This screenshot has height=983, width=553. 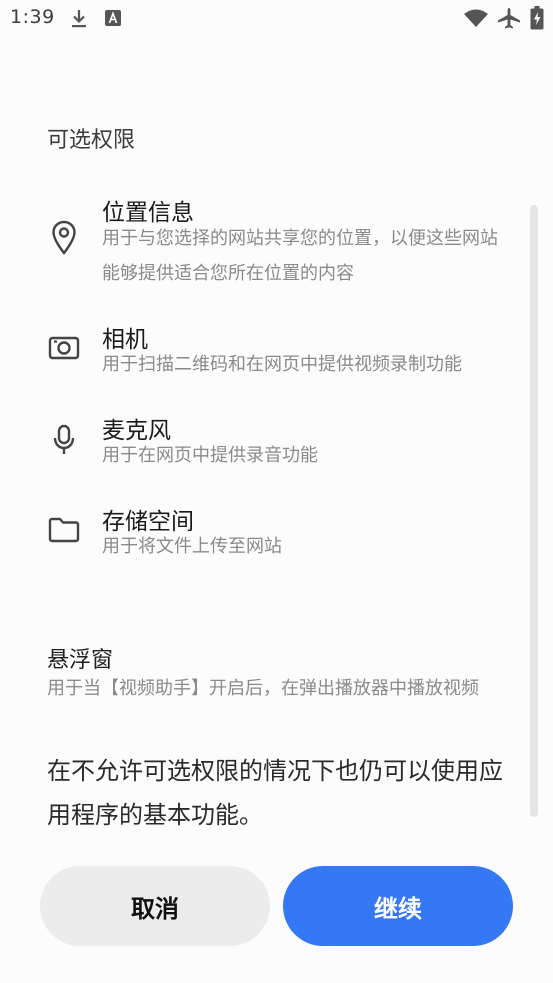 What do you see at coordinates (534, 511) in the screenshot?
I see `scrollbar` at bounding box center [534, 511].